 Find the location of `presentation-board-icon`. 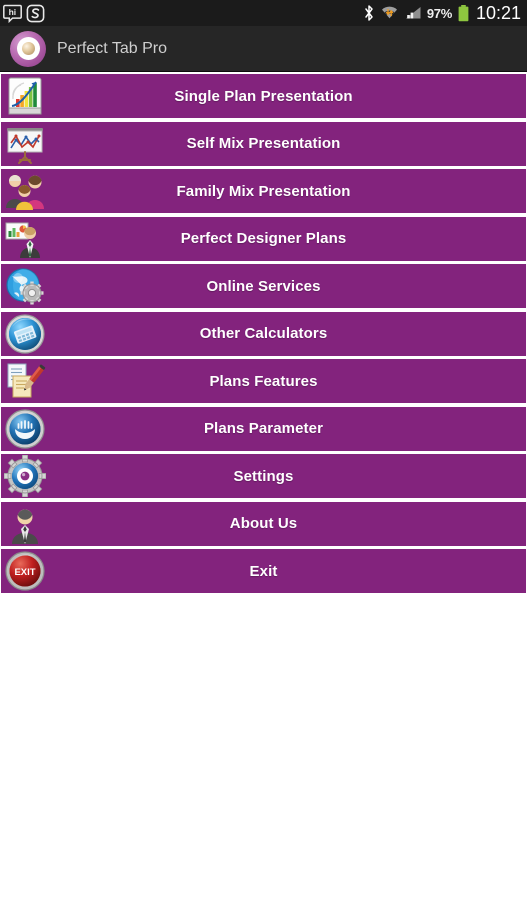

presentation-board-icon is located at coordinates (25, 145).